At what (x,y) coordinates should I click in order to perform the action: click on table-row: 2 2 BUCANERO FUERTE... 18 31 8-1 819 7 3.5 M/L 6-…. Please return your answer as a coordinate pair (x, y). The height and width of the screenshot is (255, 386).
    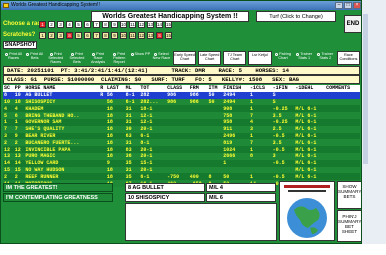
    Looking at the image, I should click on (181, 143).